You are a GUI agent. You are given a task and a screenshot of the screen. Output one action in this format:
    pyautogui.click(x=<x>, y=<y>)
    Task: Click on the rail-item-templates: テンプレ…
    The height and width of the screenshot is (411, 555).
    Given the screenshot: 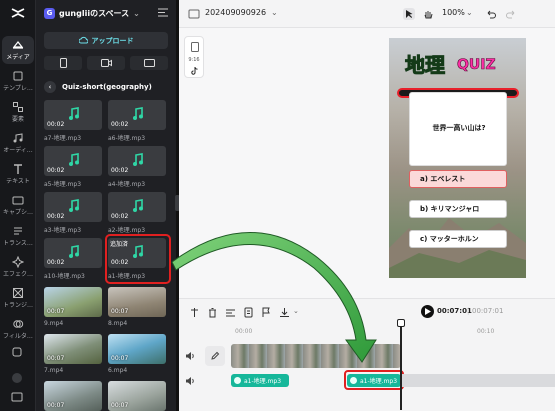 What is the action you would take?
    pyautogui.click(x=18, y=81)
    